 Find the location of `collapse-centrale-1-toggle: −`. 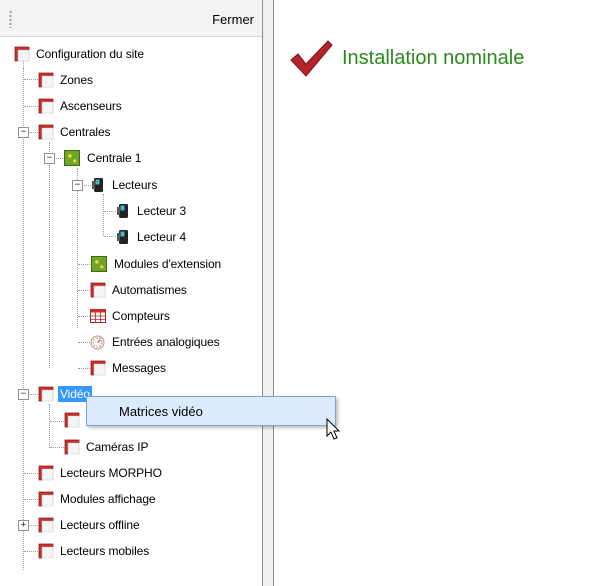

collapse-centrale-1-toggle: − is located at coordinates (49, 158).